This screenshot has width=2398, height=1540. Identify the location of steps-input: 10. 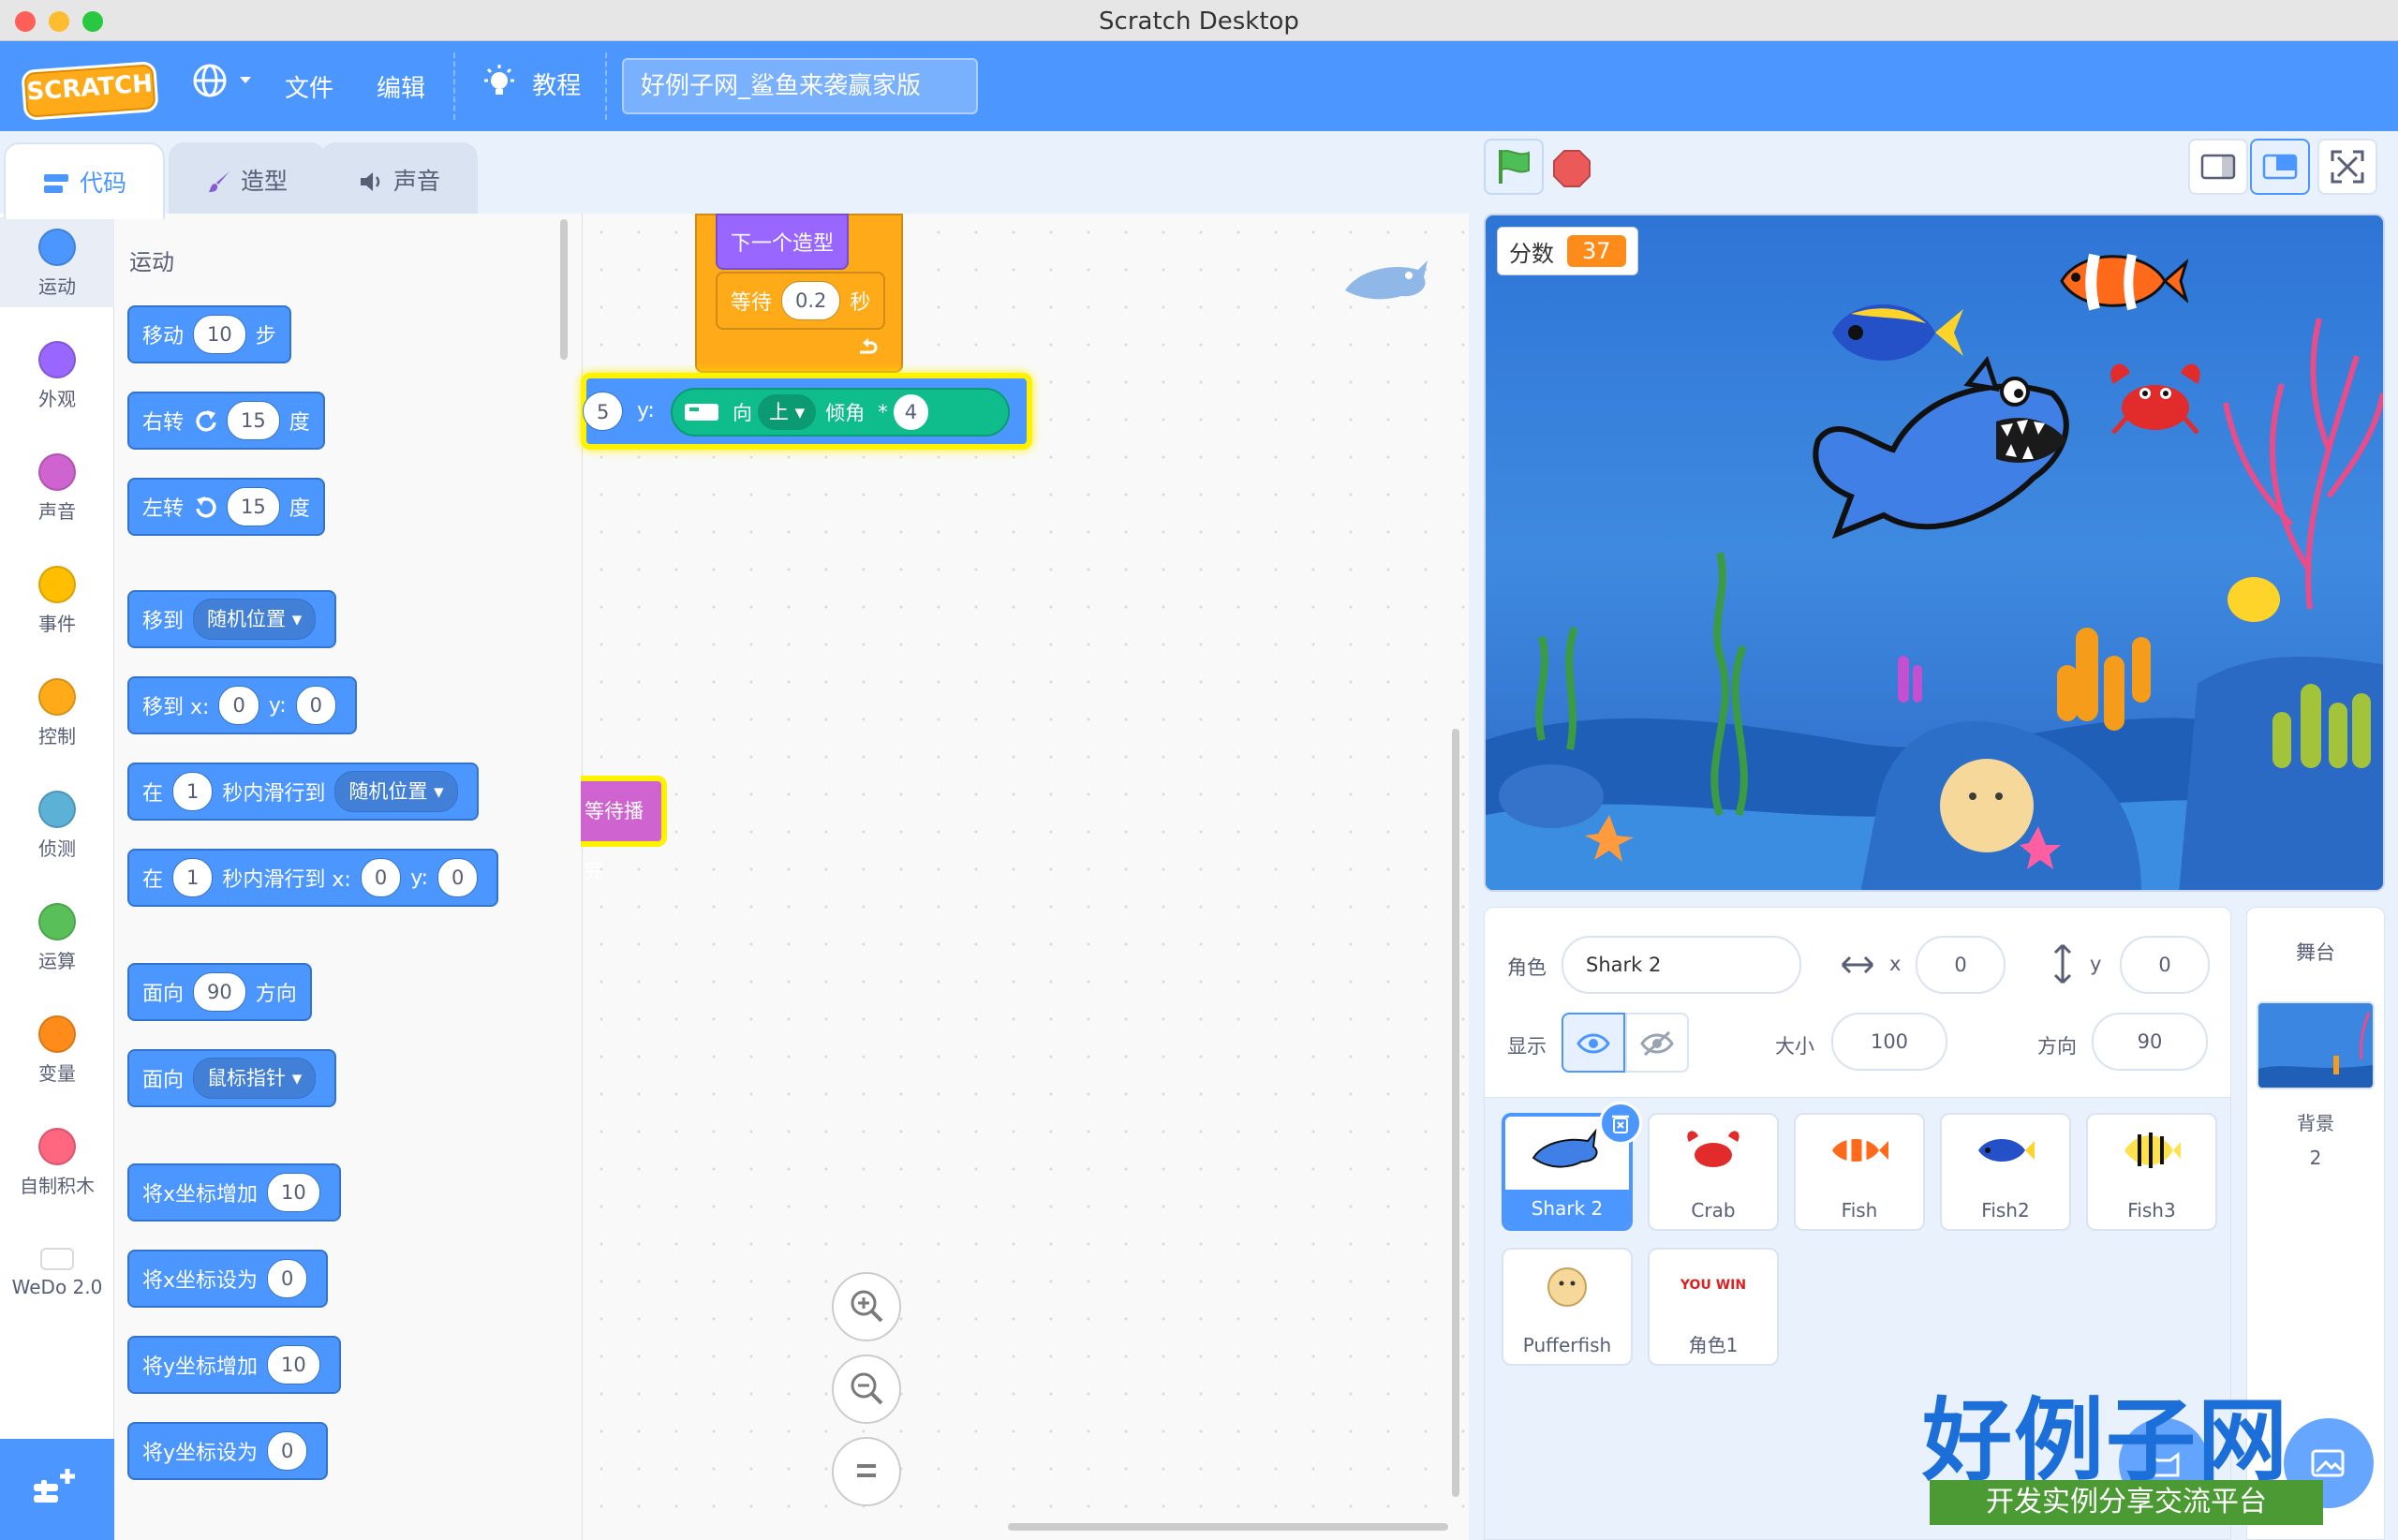
(219, 334).